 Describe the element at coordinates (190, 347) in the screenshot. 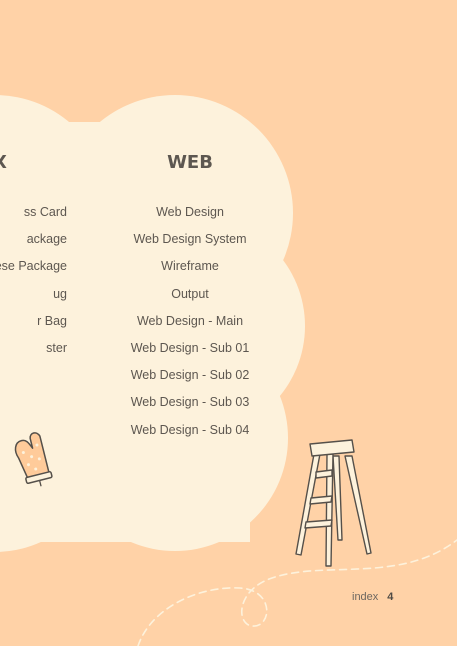

I see `list-item: Web Design - Sub 01` at that location.